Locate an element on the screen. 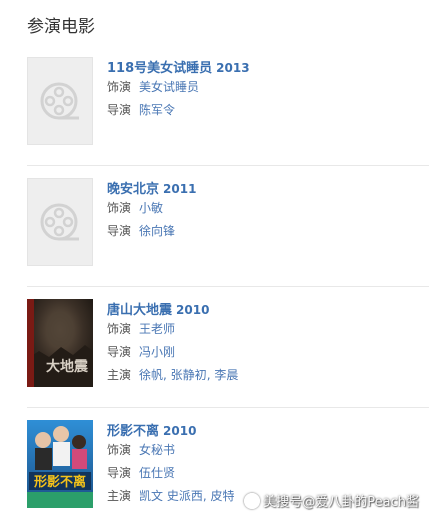 The width and height of the screenshot is (429, 528). film-poster-image: 形影不离 is located at coordinates (60, 464).